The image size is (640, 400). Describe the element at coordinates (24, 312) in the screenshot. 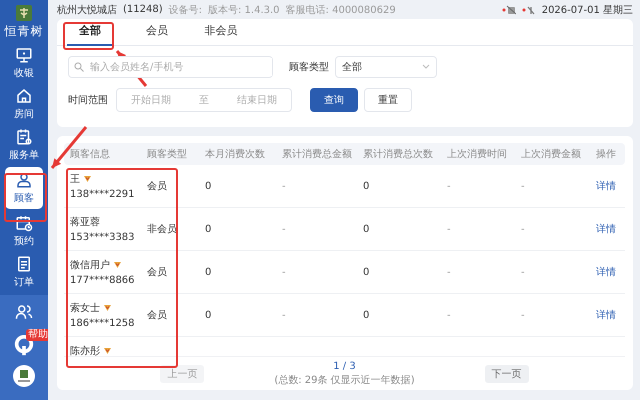

I see `people-icon` at that location.